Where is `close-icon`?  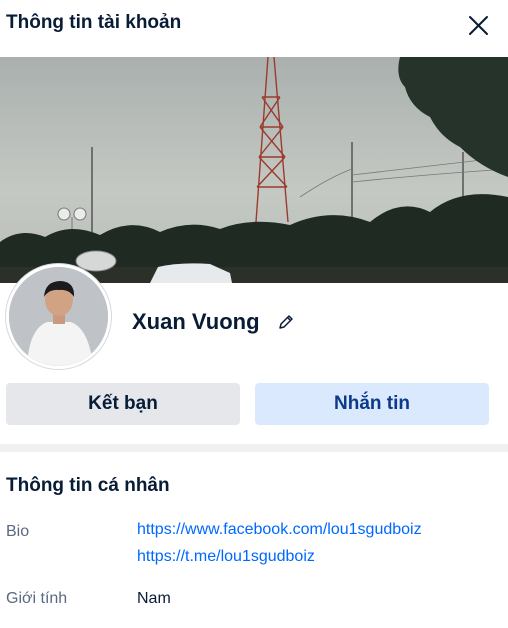 close-icon is located at coordinates (478, 25).